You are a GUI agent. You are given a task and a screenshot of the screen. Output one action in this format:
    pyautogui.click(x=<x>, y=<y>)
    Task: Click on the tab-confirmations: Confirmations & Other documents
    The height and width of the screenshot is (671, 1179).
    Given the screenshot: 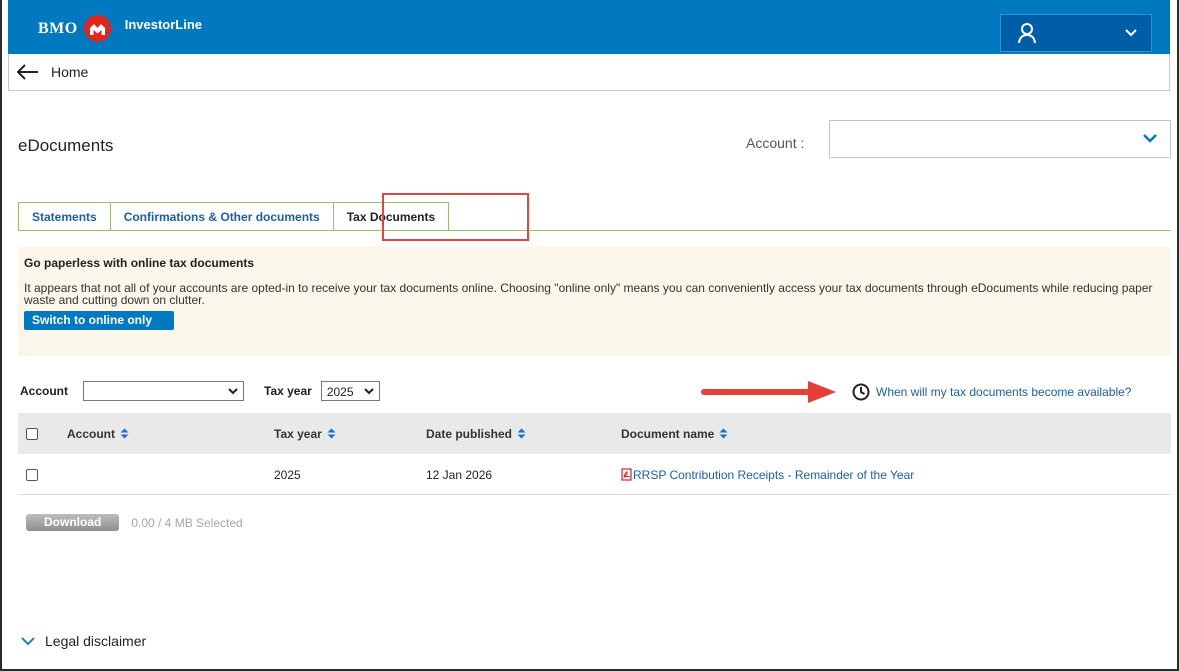 What is the action you would take?
    pyautogui.click(x=222, y=216)
    